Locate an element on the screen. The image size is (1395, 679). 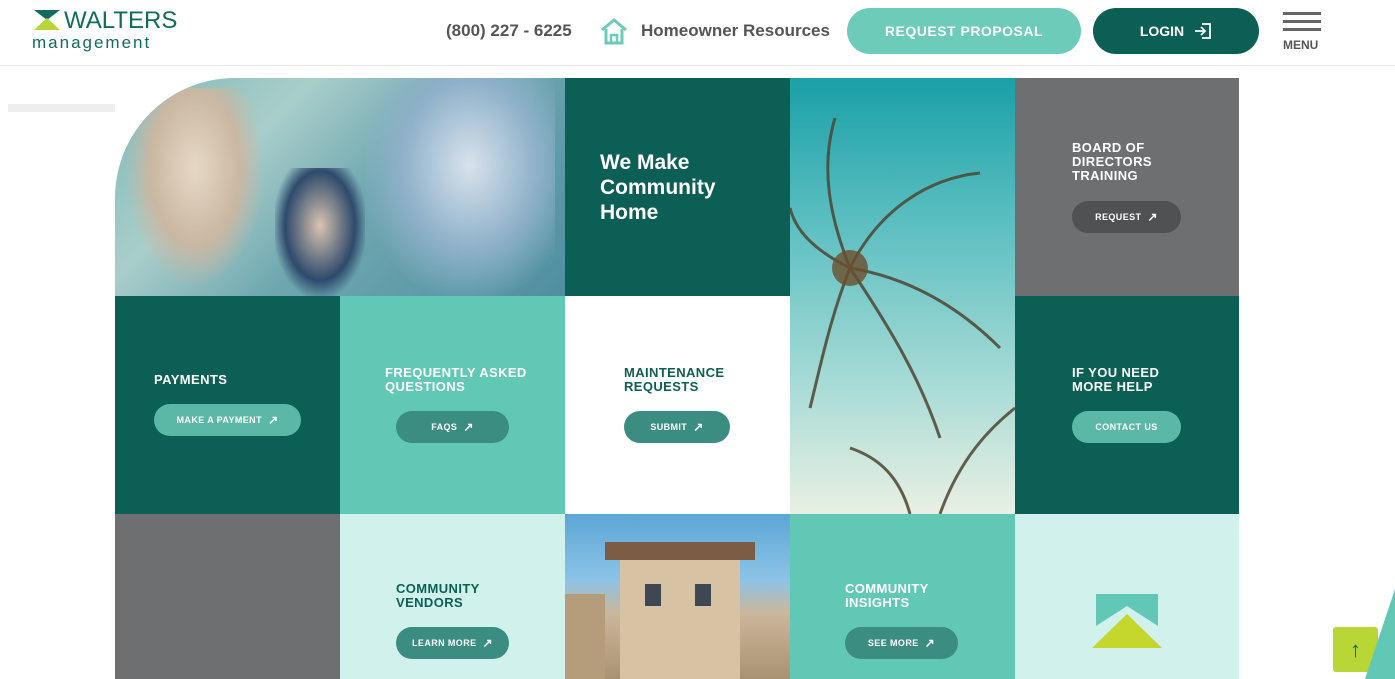
faqs-button: FAQS ↗ is located at coordinates (452, 427).